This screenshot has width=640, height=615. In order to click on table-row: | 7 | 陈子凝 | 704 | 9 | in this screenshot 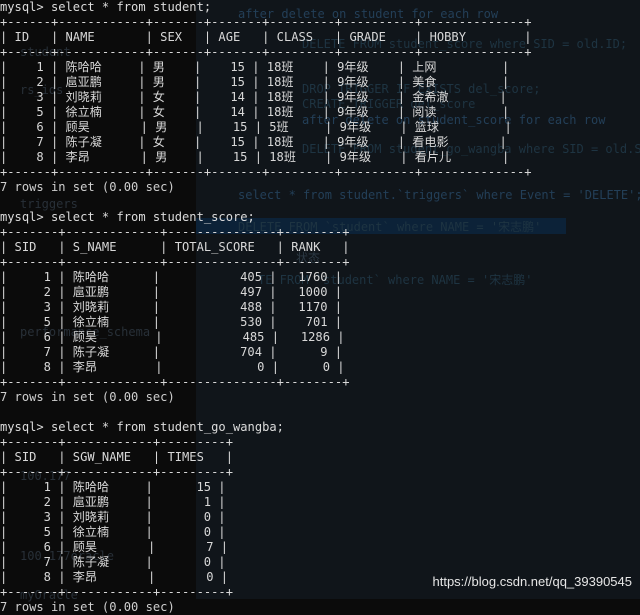, I will do `click(171, 352)`.